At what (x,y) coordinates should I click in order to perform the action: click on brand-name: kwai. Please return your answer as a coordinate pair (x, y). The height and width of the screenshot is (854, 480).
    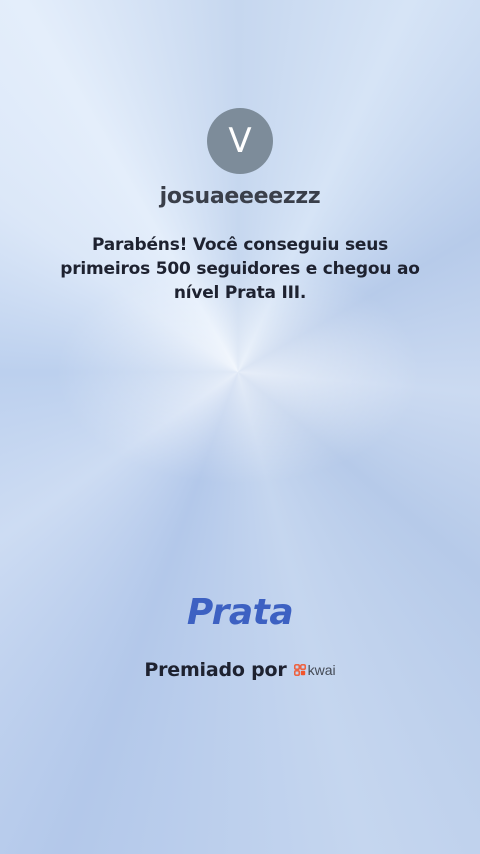
    Looking at the image, I should click on (321, 670).